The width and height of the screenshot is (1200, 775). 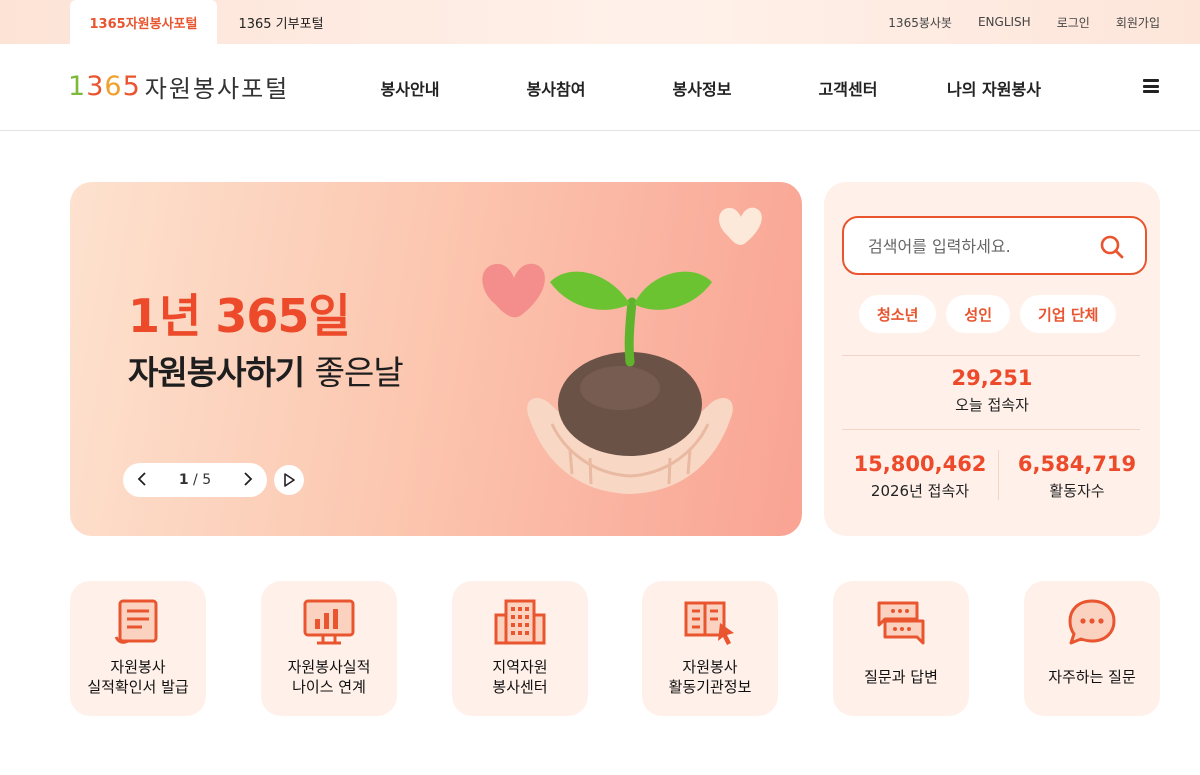 I want to click on quick-qna: 질문과 답변, so click(x=901, y=648).